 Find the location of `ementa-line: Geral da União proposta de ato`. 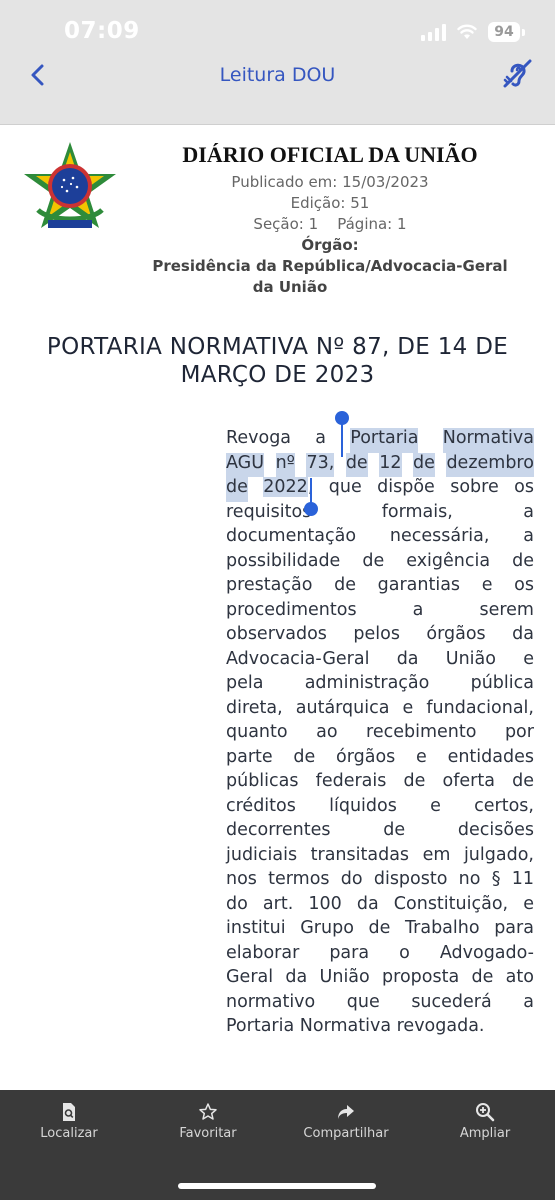

ementa-line: Geral da União proposta de ato is located at coordinates (380, 979).